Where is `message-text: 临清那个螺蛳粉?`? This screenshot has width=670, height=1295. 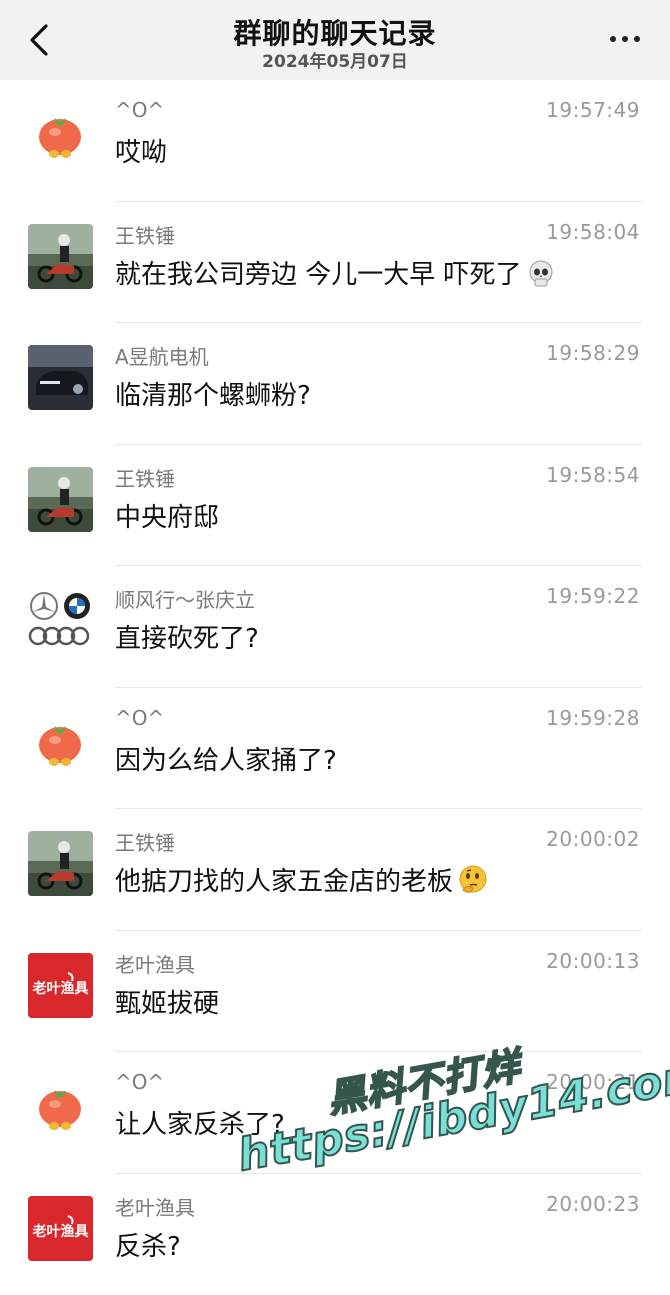 message-text: 临清那个螺蛳粉? is located at coordinates (213, 393).